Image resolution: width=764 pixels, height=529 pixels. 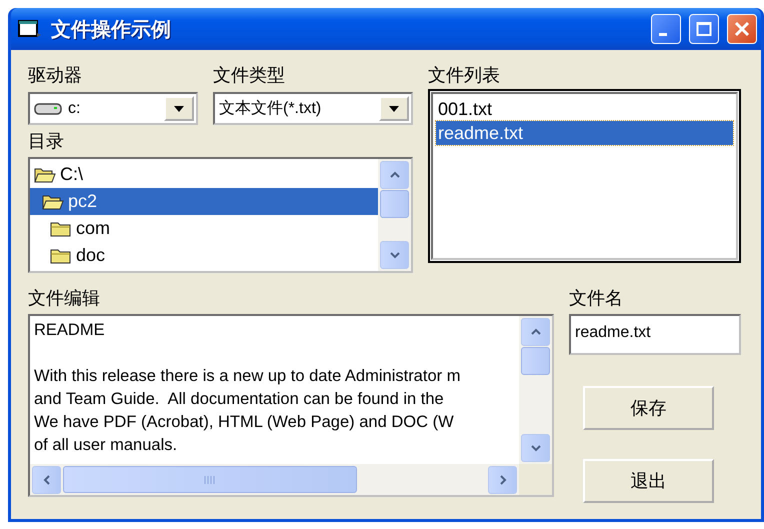 What do you see at coordinates (49, 109) in the screenshot?
I see `hard-drive-icon` at bounding box center [49, 109].